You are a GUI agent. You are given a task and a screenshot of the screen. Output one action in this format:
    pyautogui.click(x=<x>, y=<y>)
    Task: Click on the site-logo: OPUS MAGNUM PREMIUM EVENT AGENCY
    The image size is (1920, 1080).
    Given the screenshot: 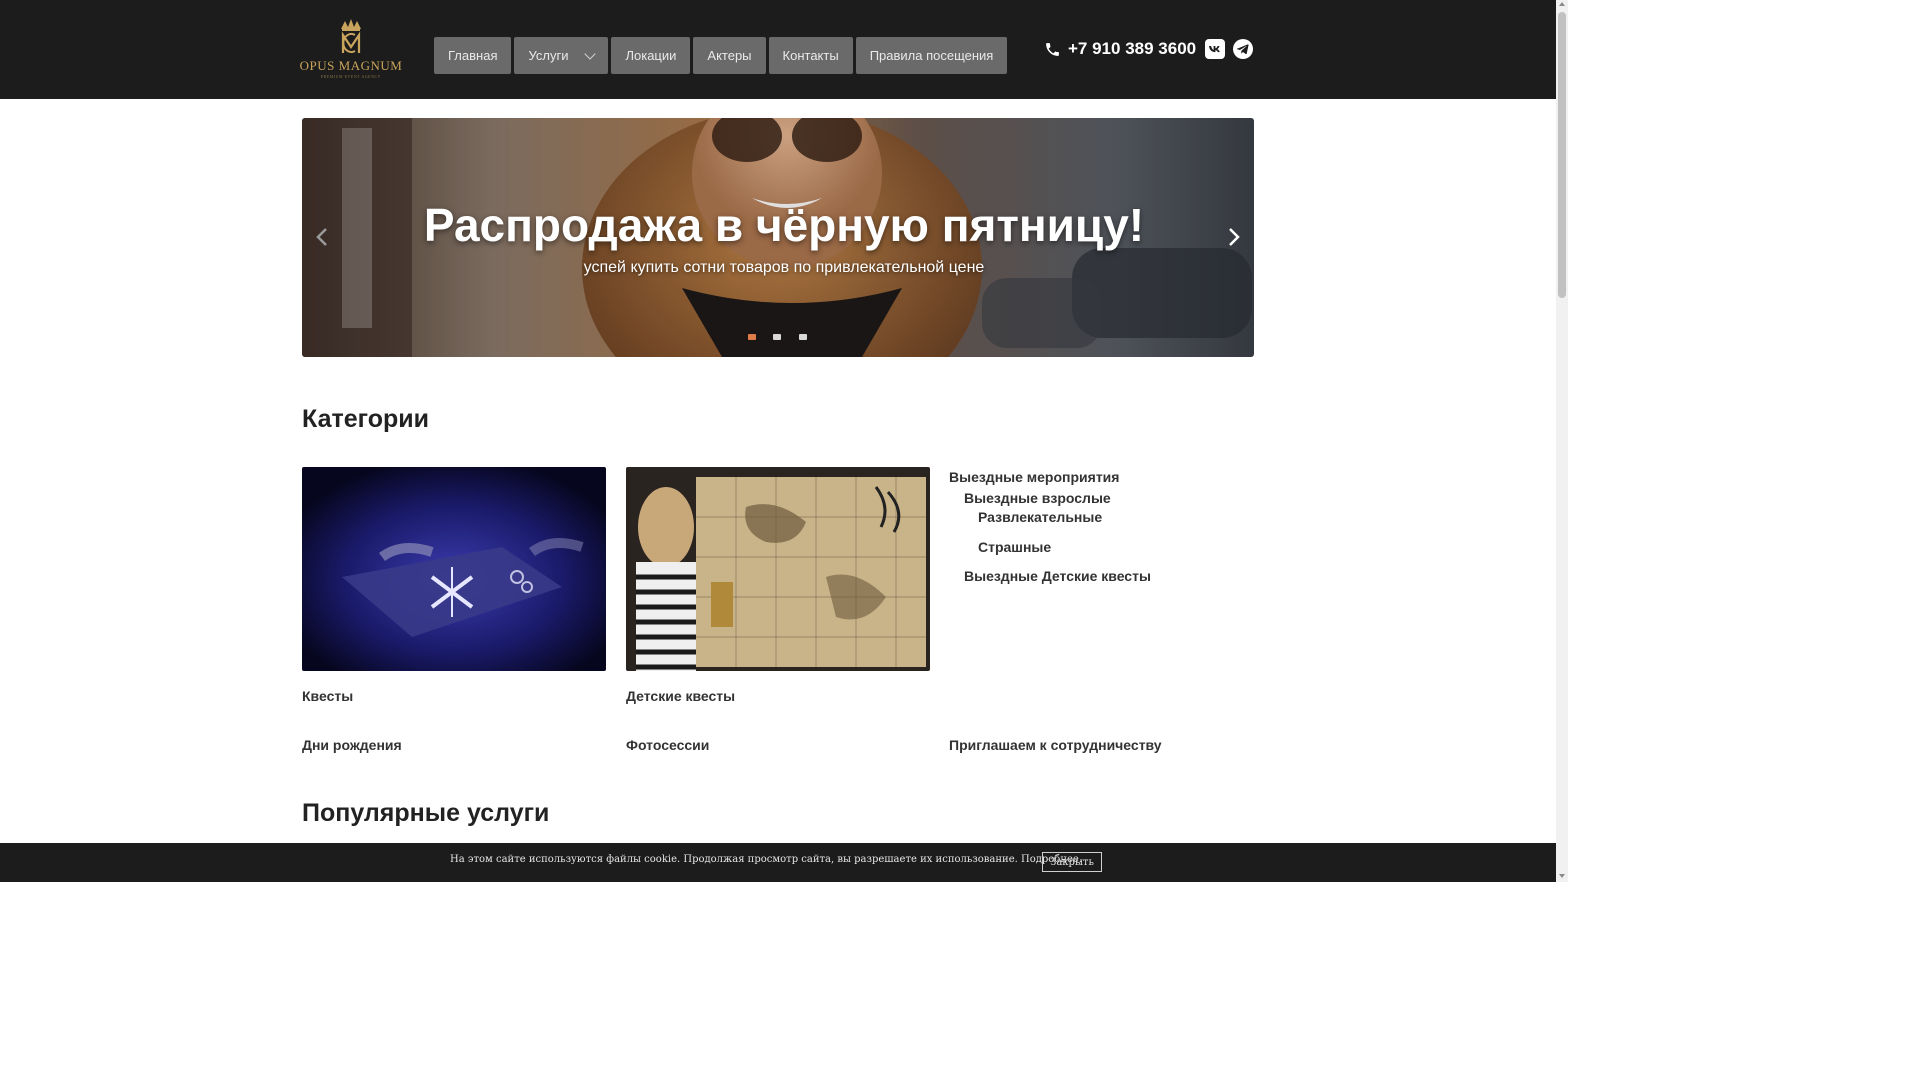 What is the action you would take?
    pyautogui.click(x=351, y=49)
    